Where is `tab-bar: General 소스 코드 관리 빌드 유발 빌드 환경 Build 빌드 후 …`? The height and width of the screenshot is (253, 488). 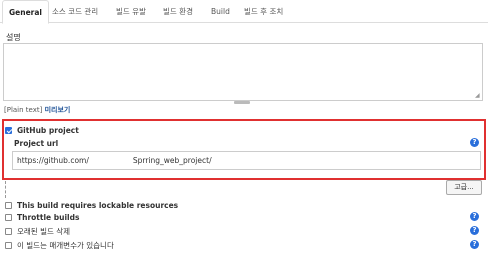
tab-bar: General 소스 코드 관리 빌드 유발 빌드 환경 Build 빌드 후 … is located at coordinates (244, 12).